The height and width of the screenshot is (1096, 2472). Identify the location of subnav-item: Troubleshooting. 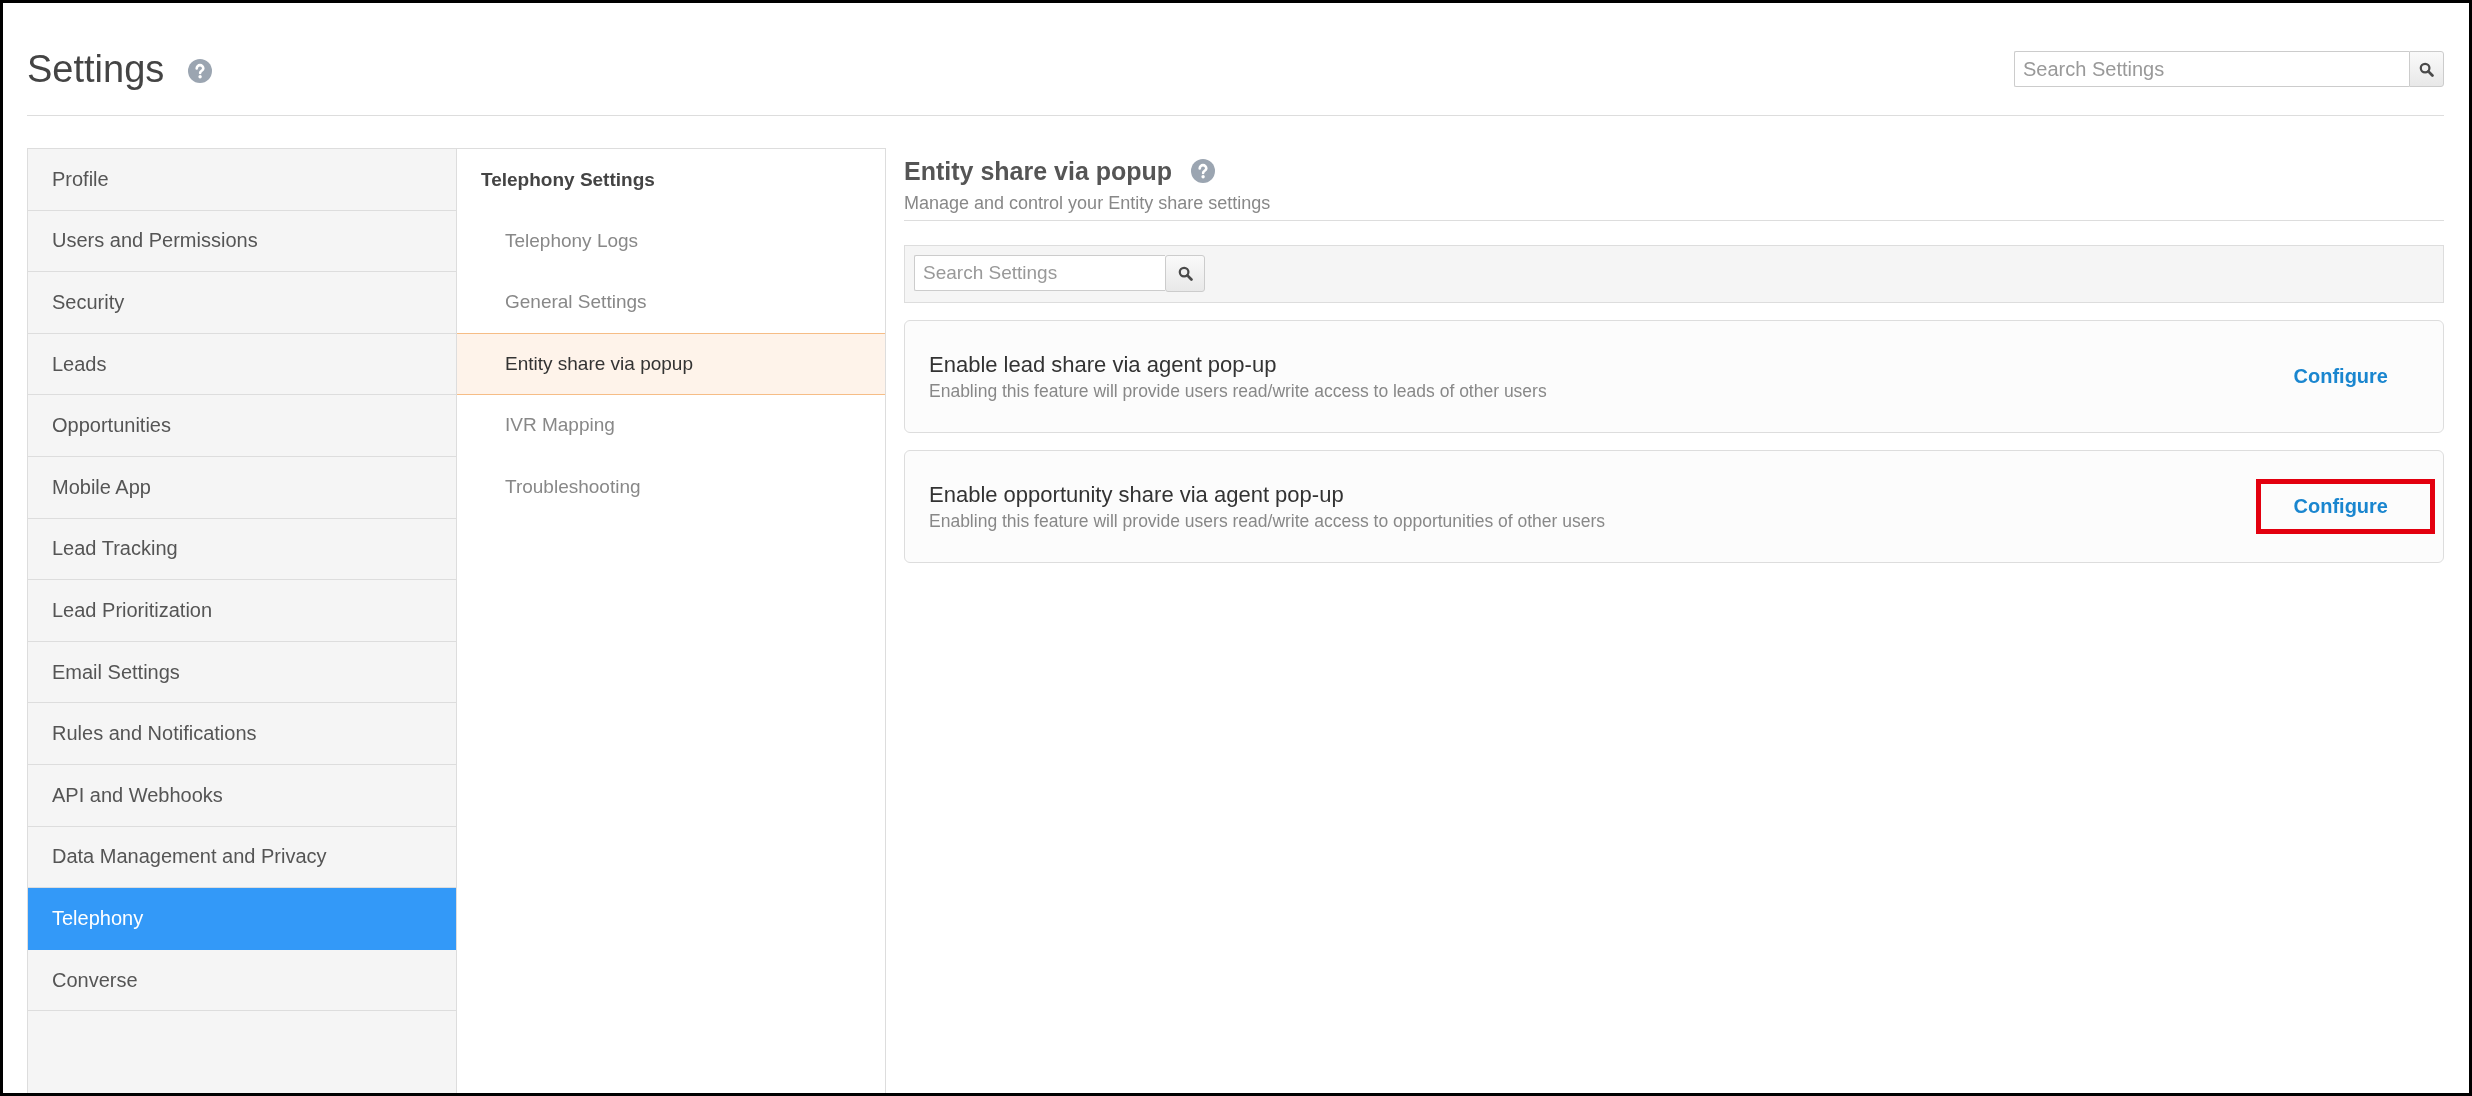
(671, 487).